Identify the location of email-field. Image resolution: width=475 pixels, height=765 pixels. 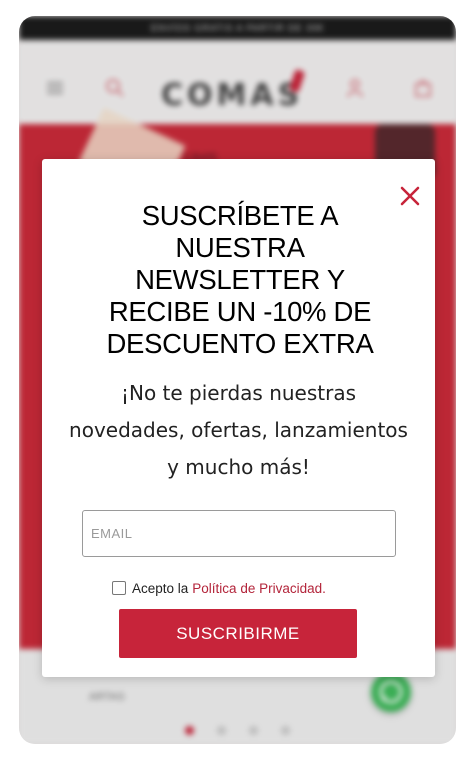
(239, 533).